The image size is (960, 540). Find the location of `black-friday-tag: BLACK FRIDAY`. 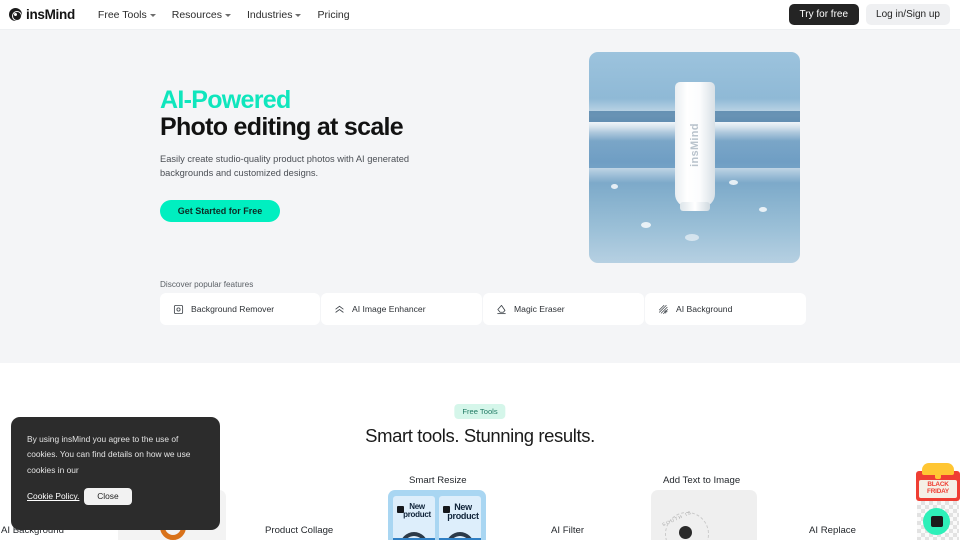

black-friday-tag: BLACK FRIDAY is located at coordinates (938, 489).